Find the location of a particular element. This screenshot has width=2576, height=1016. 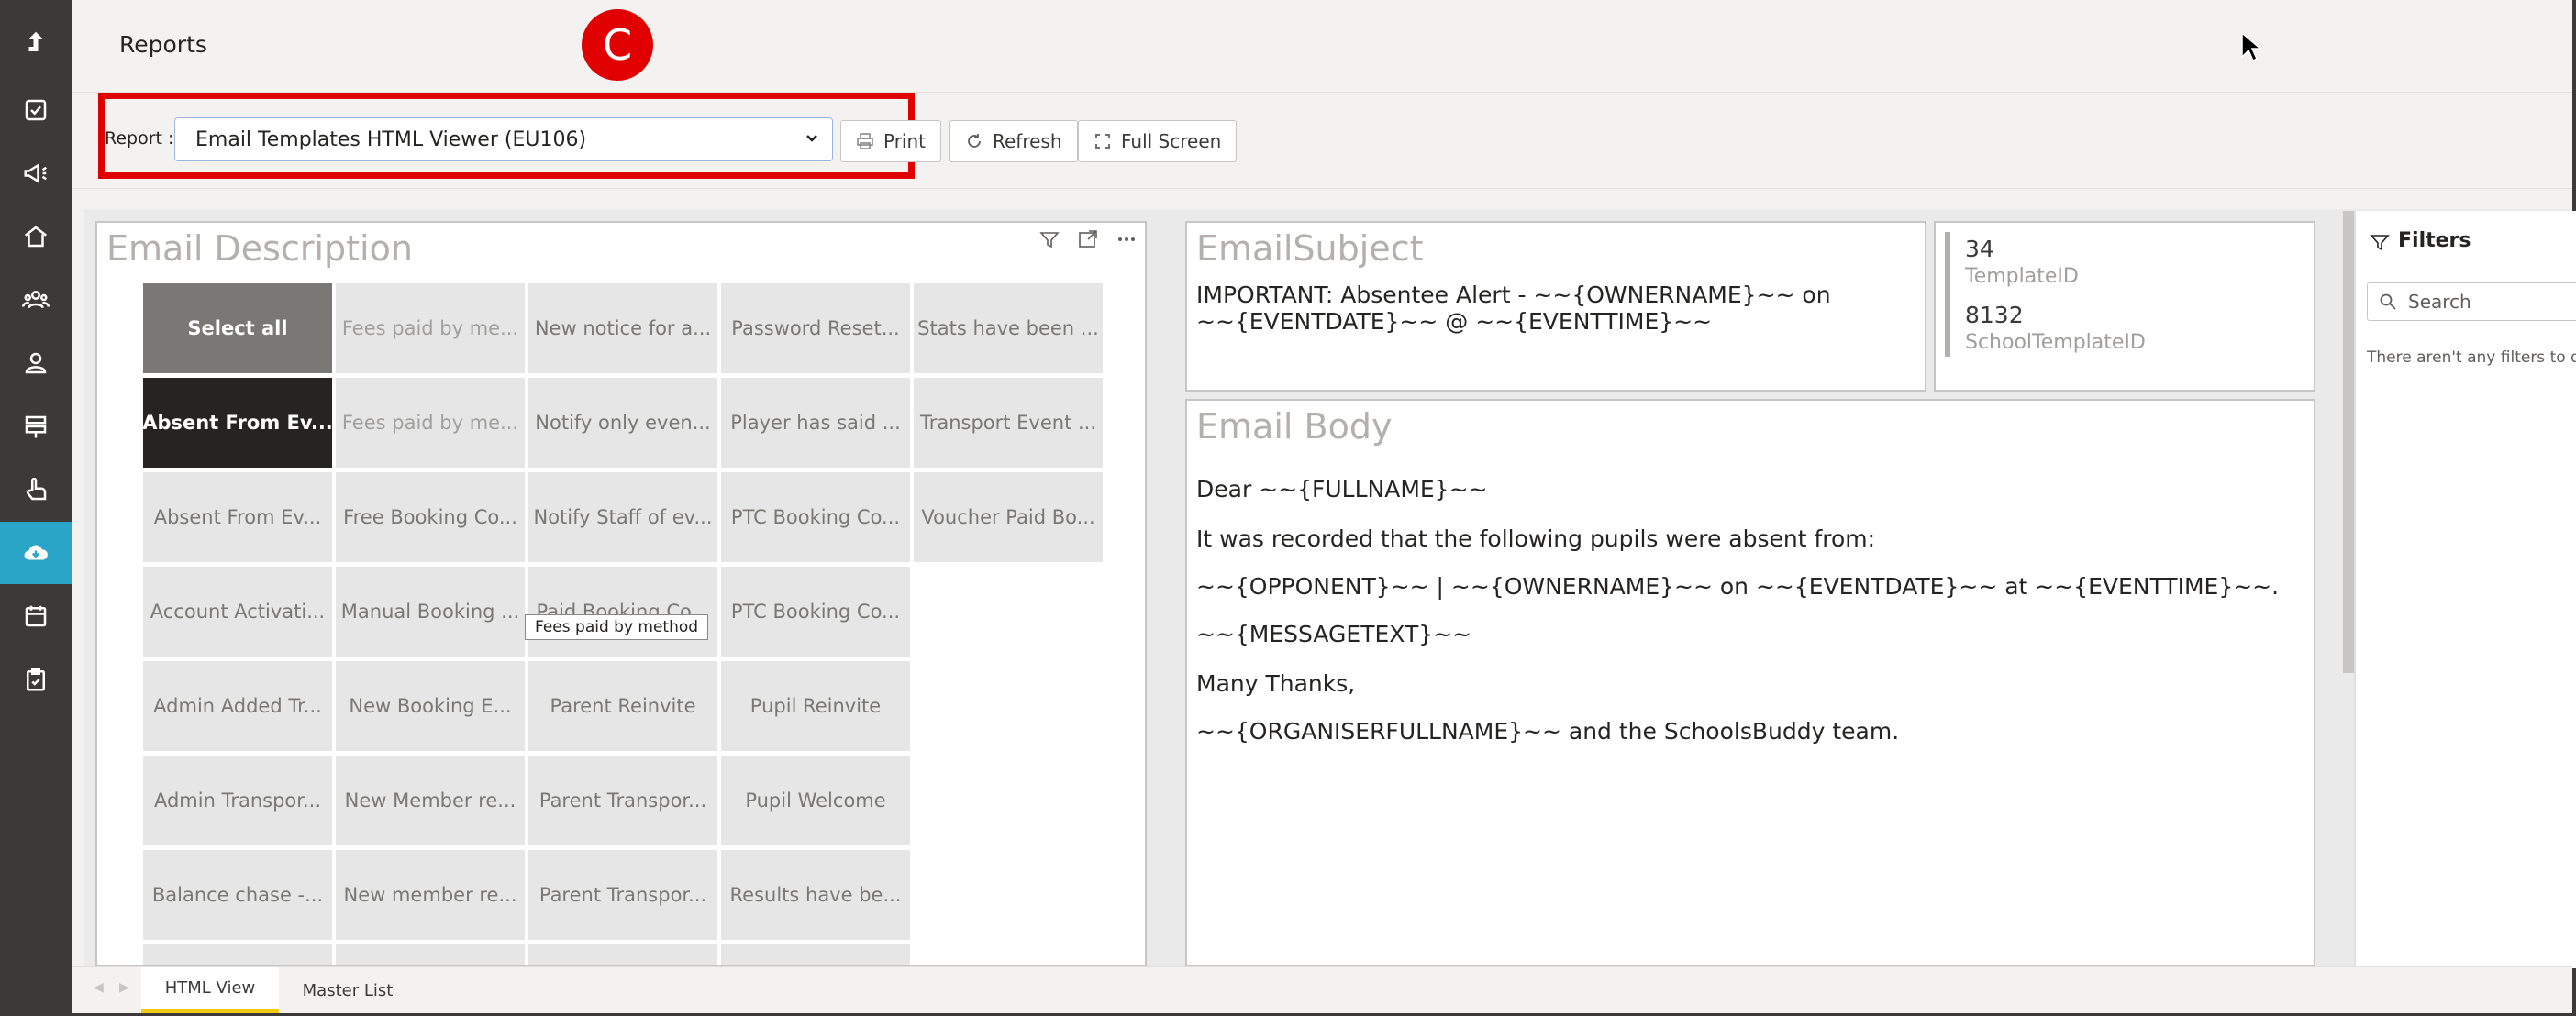

select-all-tile: Select all is located at coordinates (237, 328).